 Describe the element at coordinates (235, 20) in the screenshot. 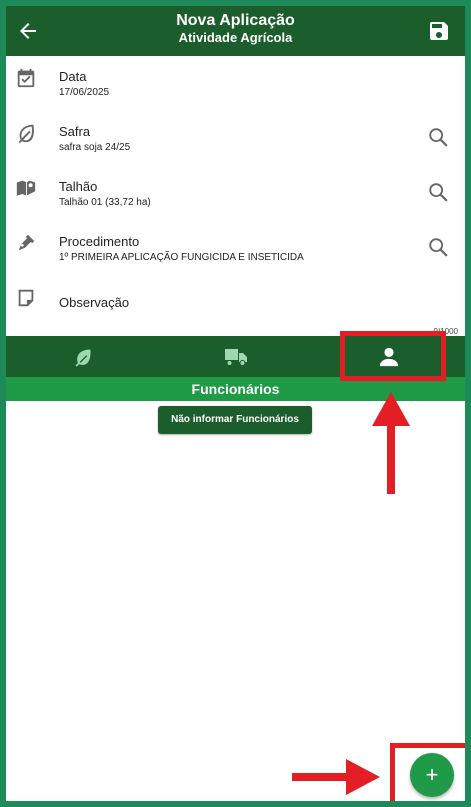

I see `page-title: Nova Aplicação` at that location.